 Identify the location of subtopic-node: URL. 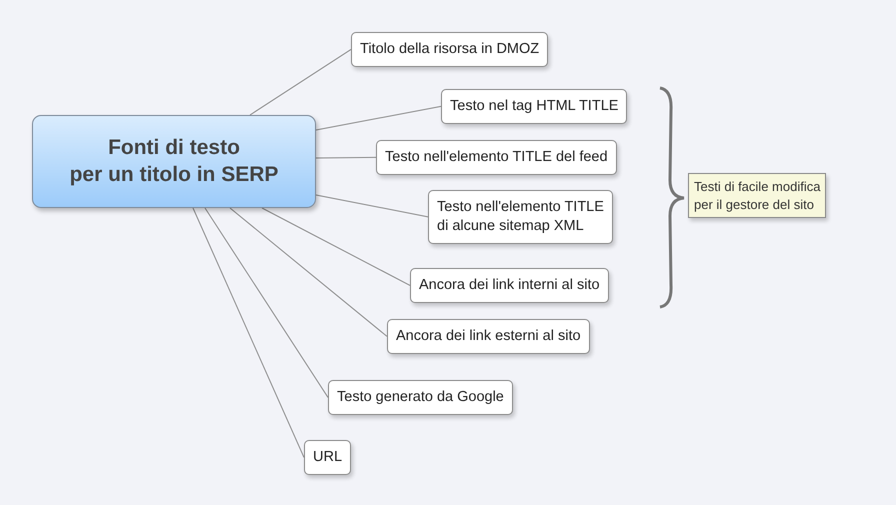
(328, 457).